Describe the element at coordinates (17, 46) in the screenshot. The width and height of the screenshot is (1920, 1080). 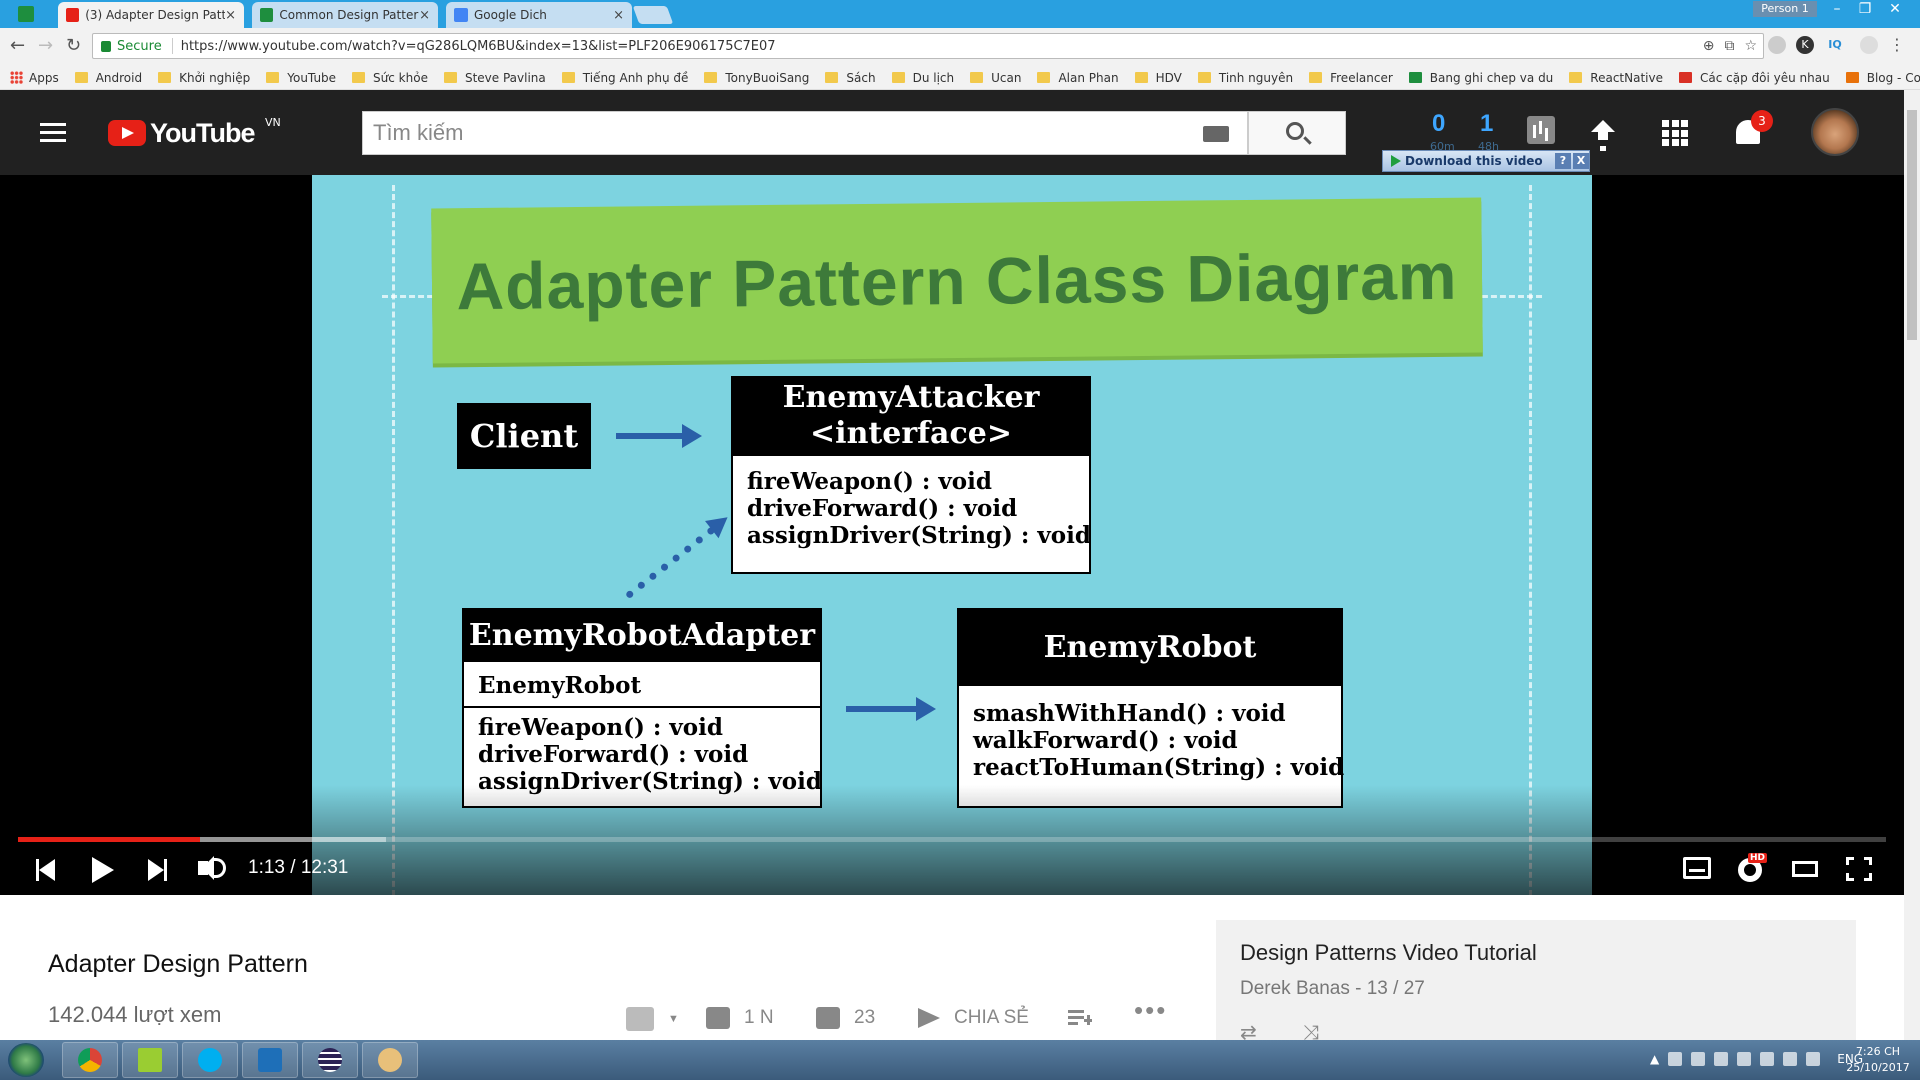
I see `back-icon: ←` at that location.